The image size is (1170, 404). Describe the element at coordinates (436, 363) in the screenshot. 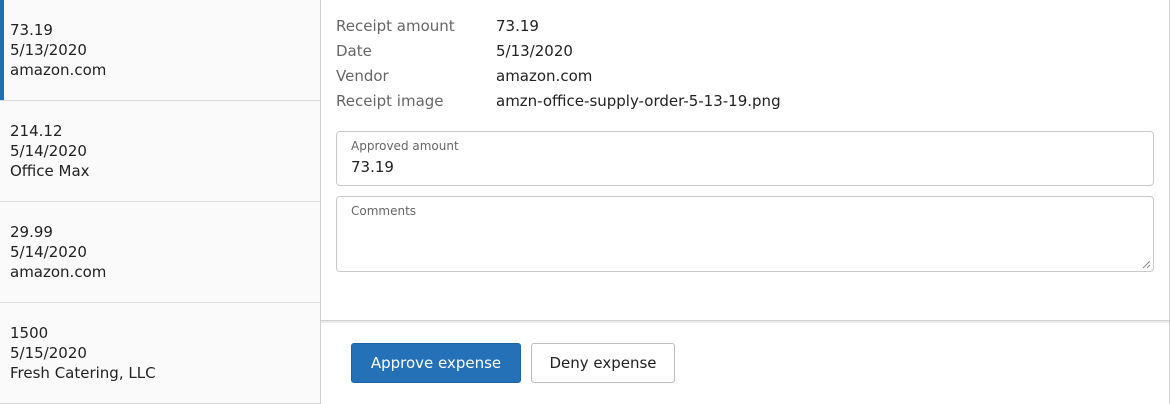

I see `approve-expense-button: Approve expense` at that location.